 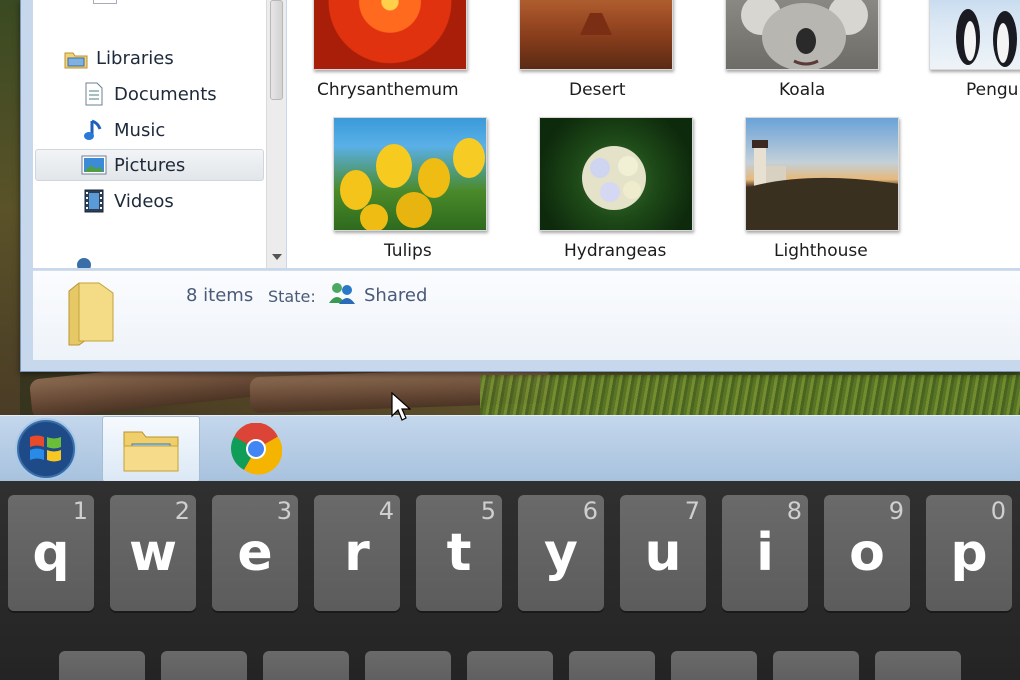 What do you see at coordinates (386, 511) in the screenshot?
I see `key-number: 4` at bounding box center [386, 511].